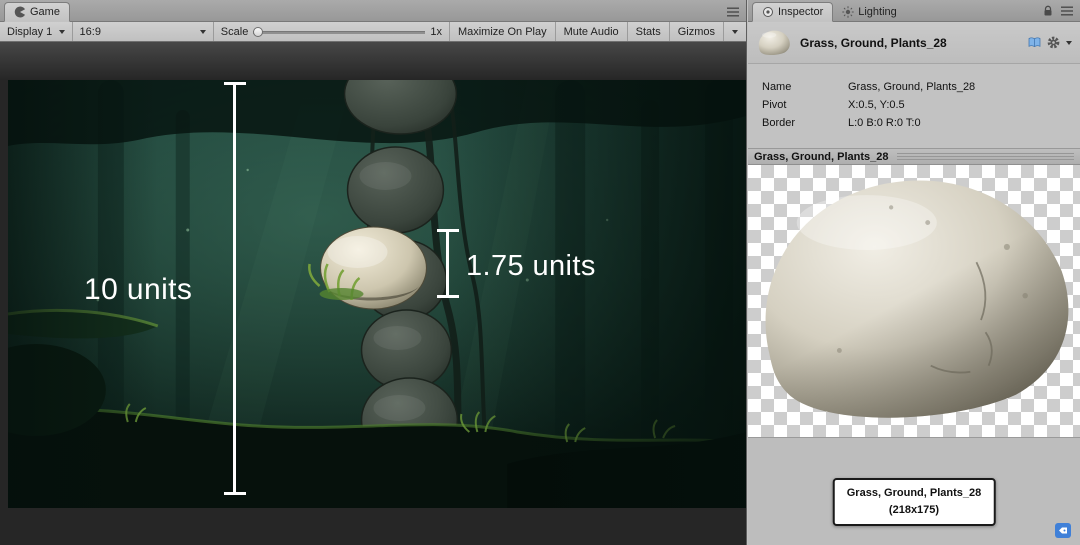 The image size is (1080, 545). Describe the element at coordinates (30, 31) in the screenshot. I see `display-dropdown-label: Display 1` at that location.